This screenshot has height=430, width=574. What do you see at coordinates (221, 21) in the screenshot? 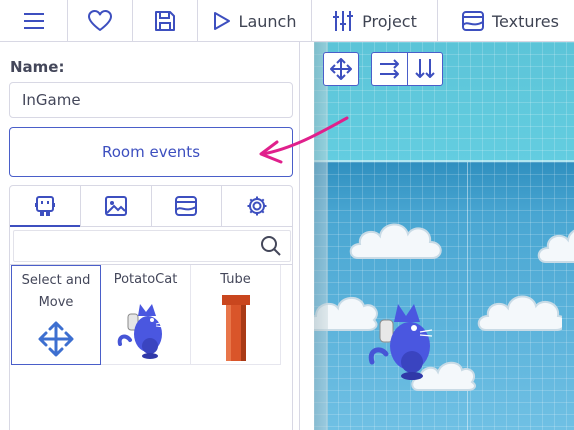
I see `play-icon` at bounding box center [221, 21].